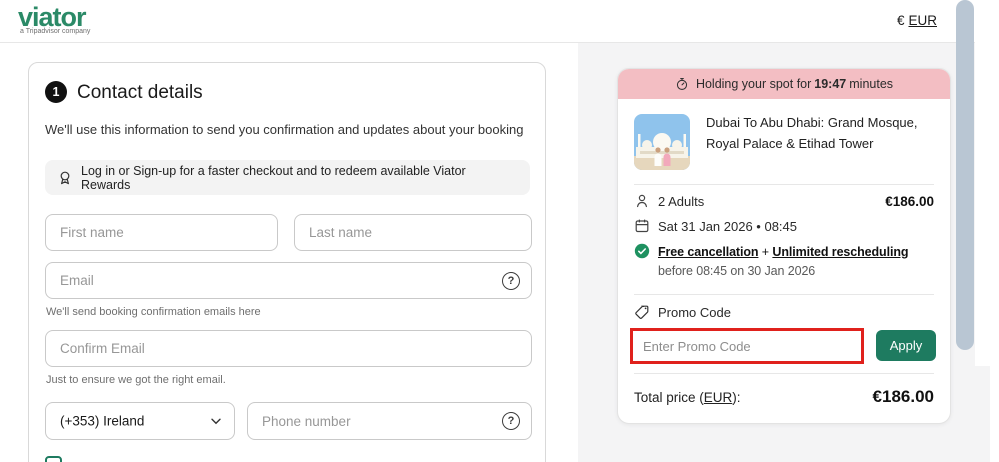 The image size is (999, 462). I want to click on chevron-down-icon, so click(216, 421).